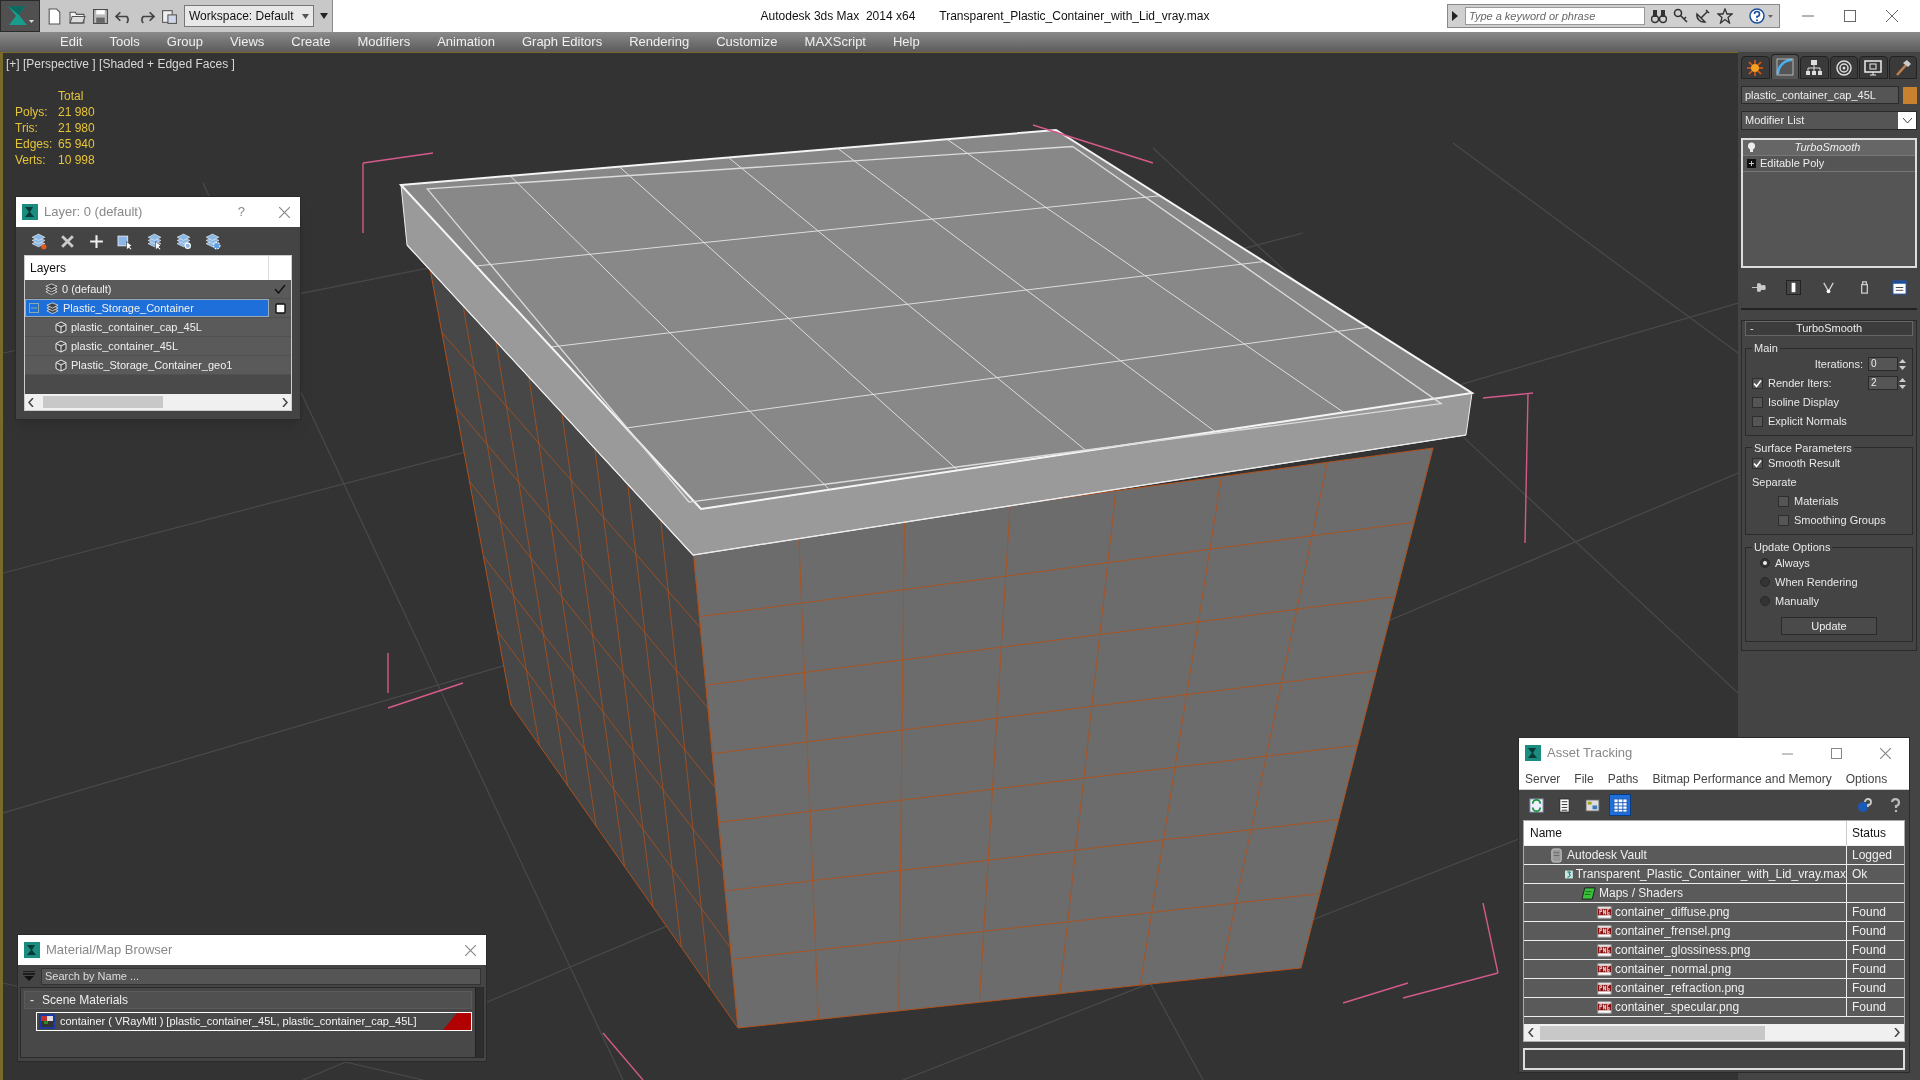 The image size is (1920, 1080). I want to click on material-swatch-icon, so click(47, 1021).